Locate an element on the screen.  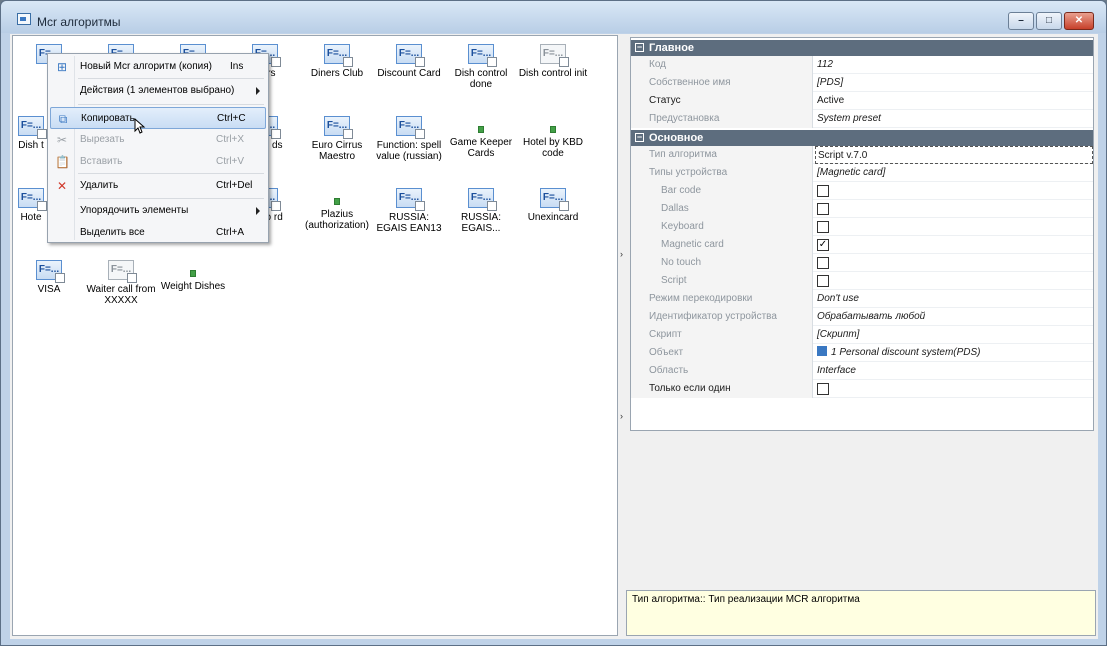
algorithm-label: Diners Club is located at coordinates (337, 73).